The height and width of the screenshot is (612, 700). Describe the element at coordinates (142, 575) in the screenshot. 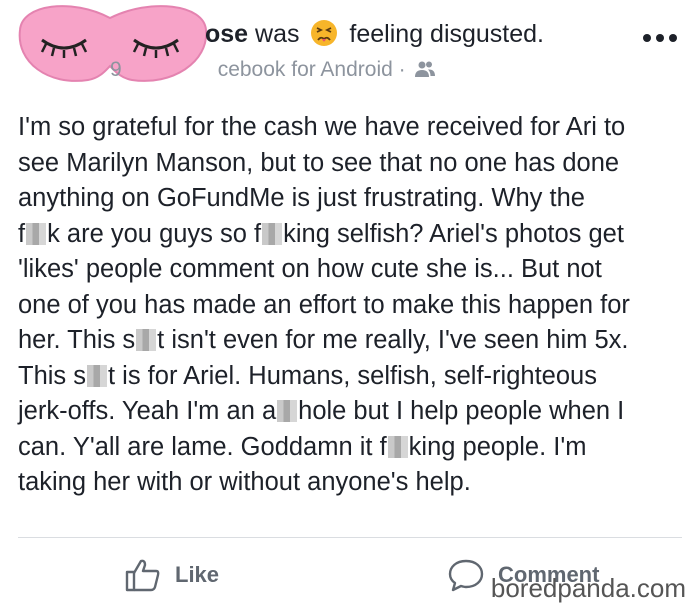

I see `thumbs-up-icon` at that location.